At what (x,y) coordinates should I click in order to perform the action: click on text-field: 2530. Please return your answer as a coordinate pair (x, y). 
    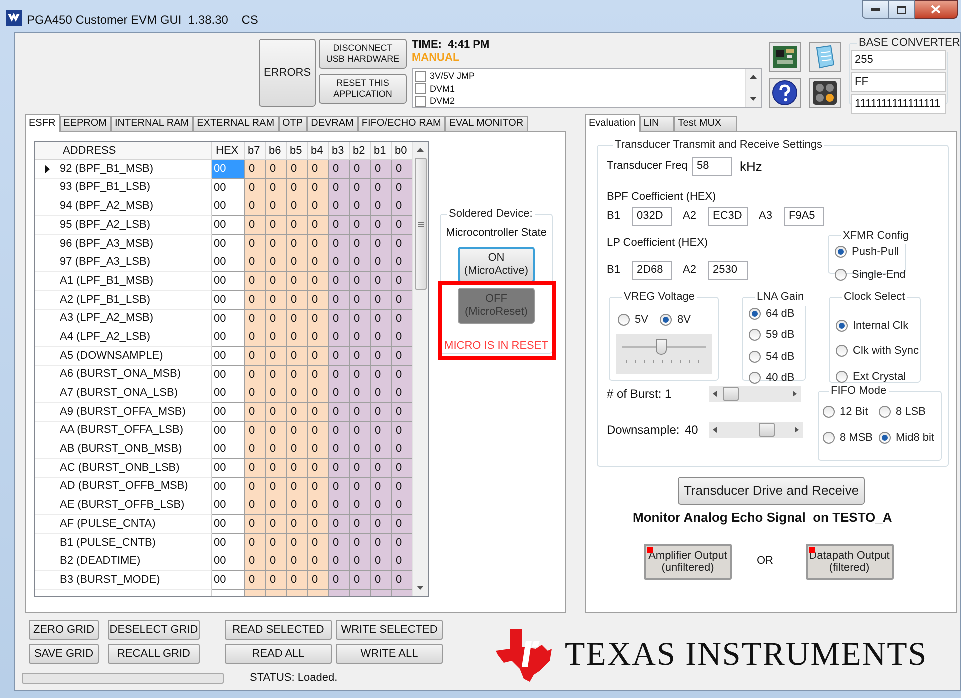
    Looking at the image, I should click on (728, 270).